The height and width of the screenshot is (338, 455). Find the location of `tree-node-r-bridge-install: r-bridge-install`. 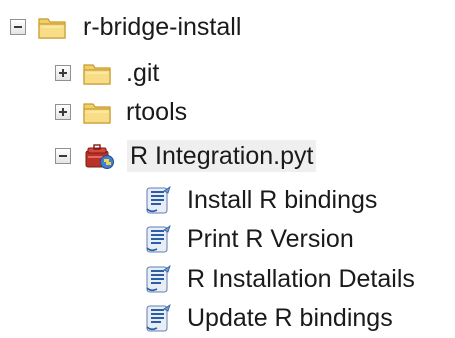

tree-node-r-bridge-install: r-bridge-install is located at coordinates (127, 27).